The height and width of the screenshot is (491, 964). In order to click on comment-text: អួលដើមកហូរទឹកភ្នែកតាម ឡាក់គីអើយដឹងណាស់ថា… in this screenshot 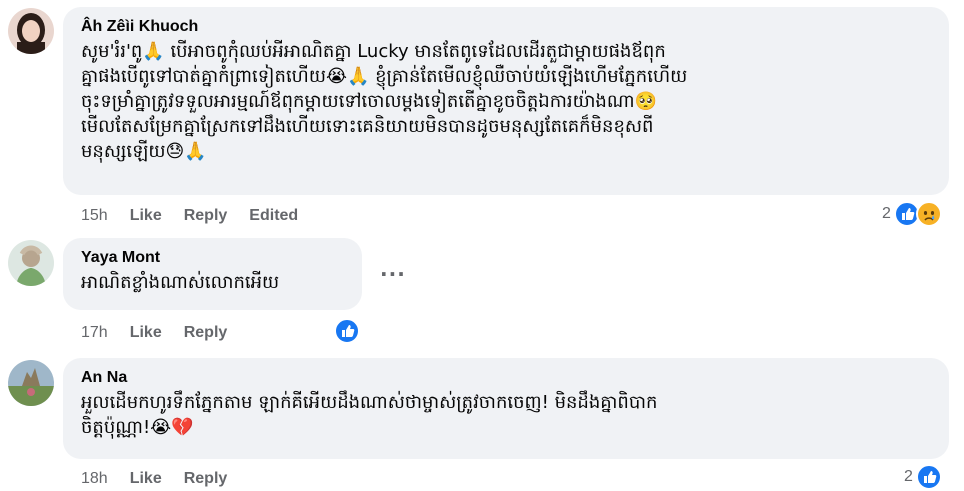, I will do `click(506, 415)`.